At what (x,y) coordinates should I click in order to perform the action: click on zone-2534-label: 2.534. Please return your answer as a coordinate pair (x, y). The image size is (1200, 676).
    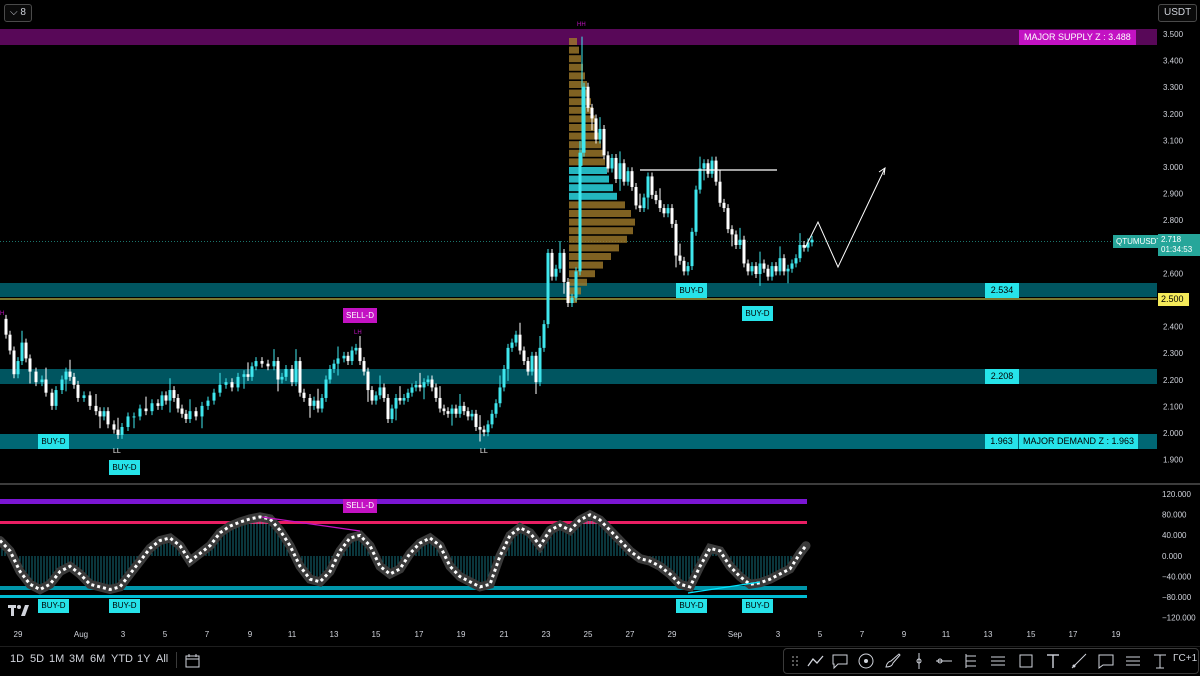
    Looking at the image, I should click on (1002, 290).